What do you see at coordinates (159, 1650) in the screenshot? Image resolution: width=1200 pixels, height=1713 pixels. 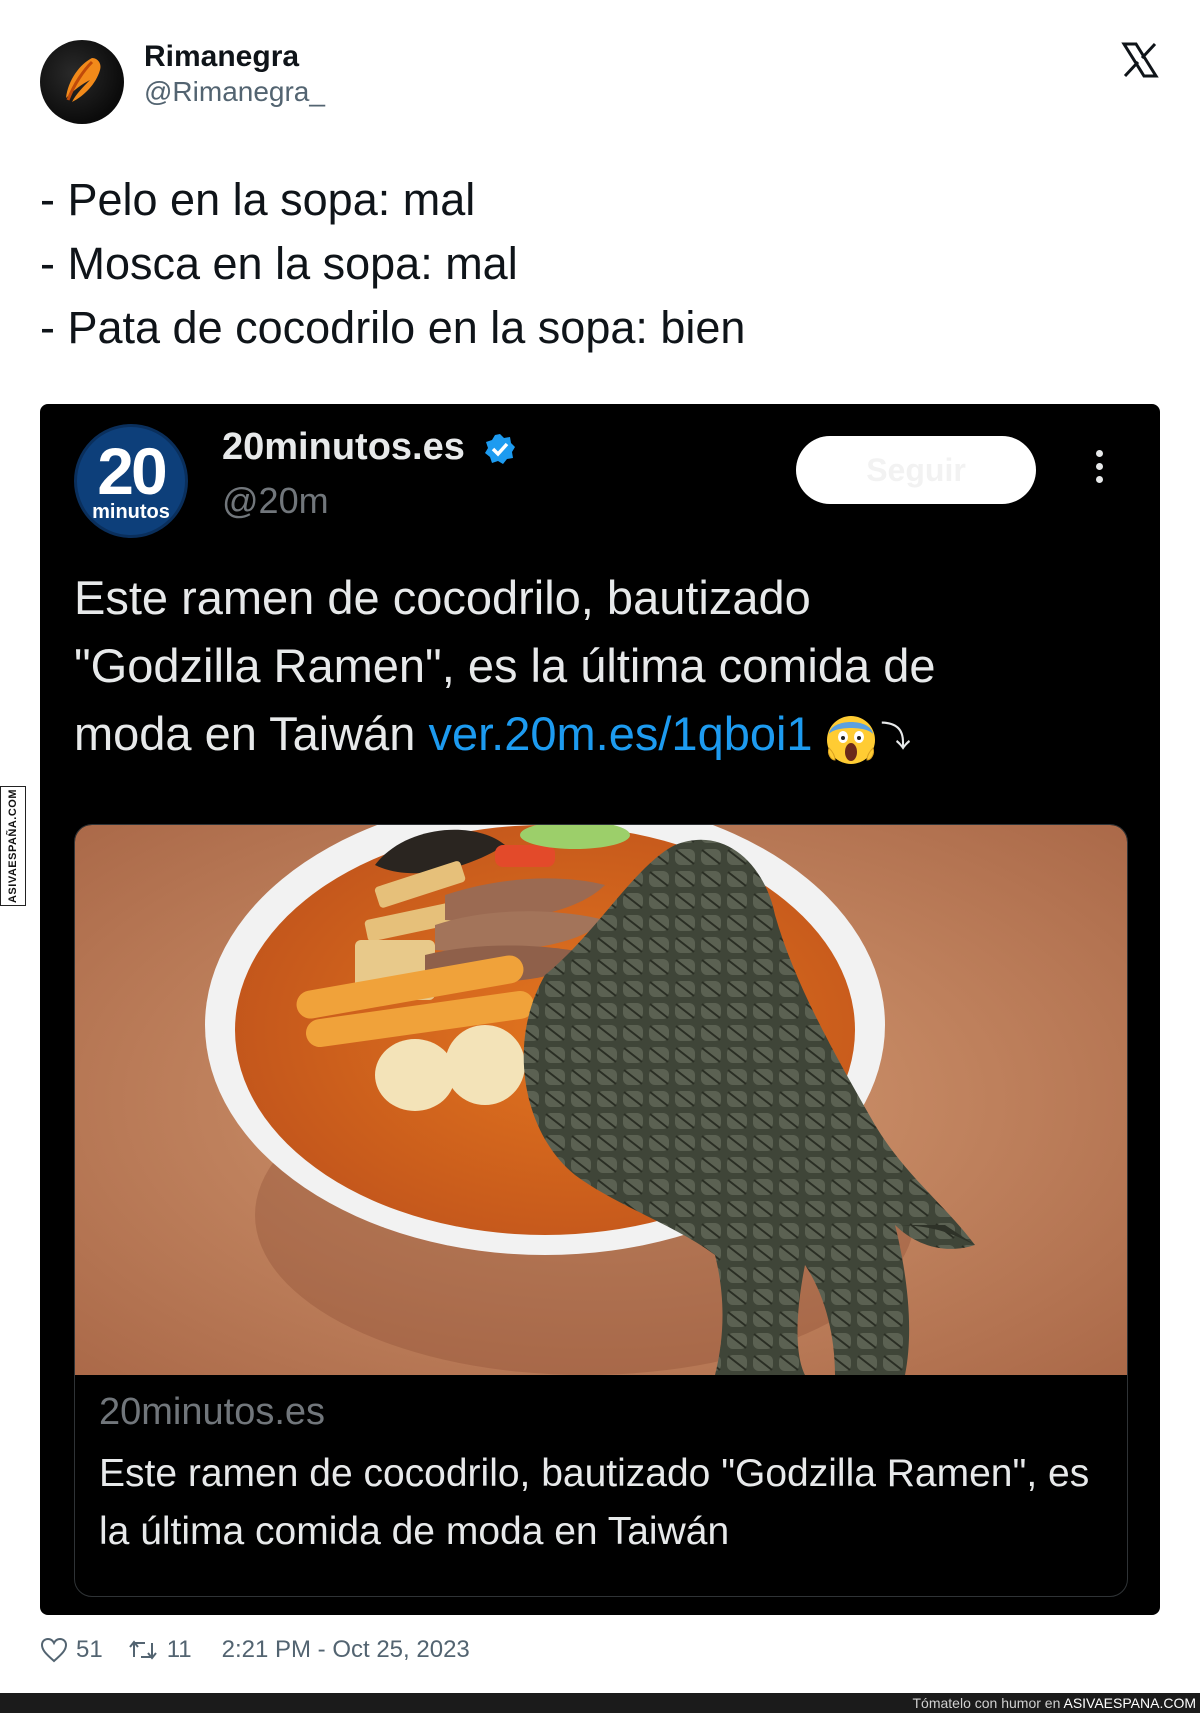 I see `retweet-stat: 11` at bounding box center [159, 1650].